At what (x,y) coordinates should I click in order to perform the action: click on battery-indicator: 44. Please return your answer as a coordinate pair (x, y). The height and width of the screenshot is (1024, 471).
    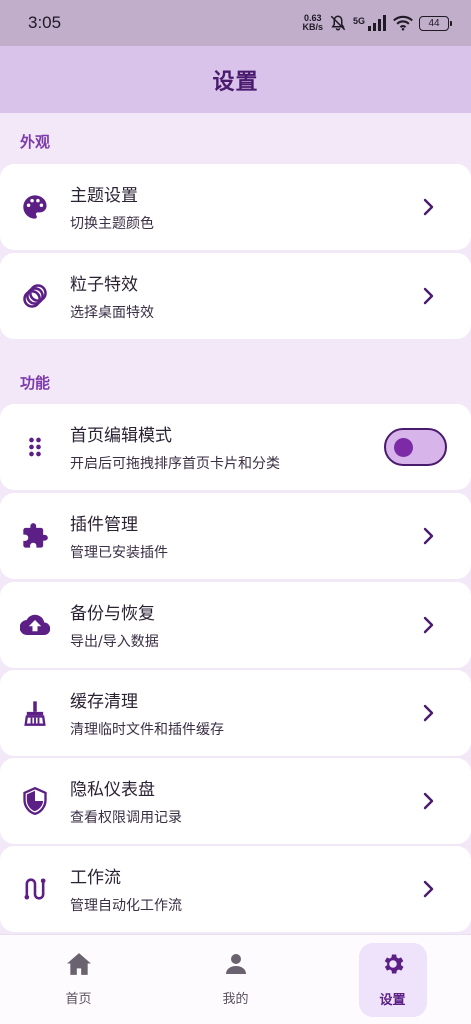
    Looking at the image, I should click on (435, 23).